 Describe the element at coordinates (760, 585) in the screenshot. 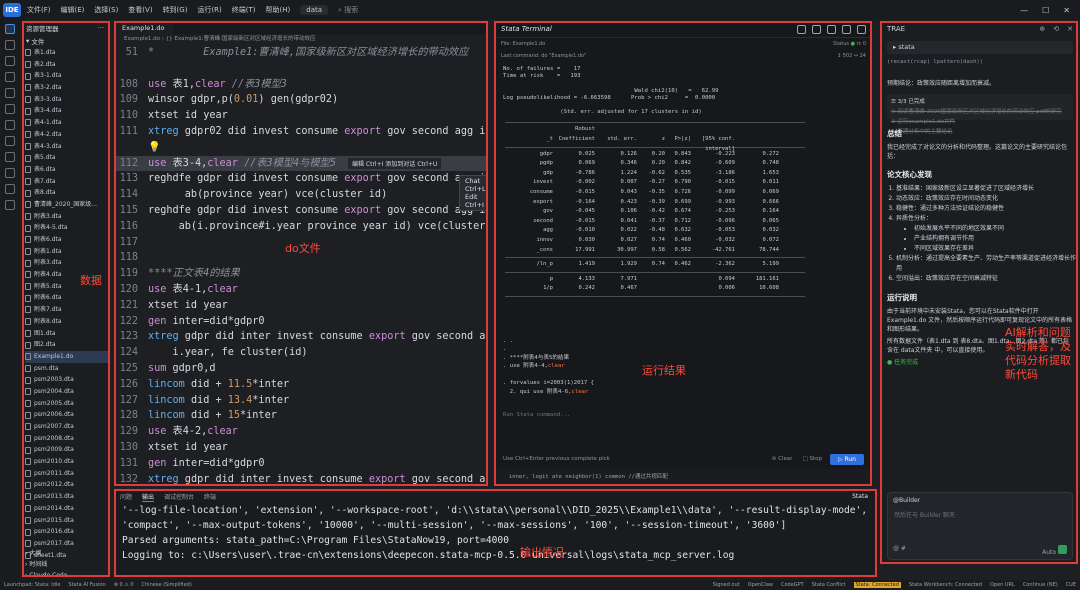

I see `status-item: OpenClaw` at that location.